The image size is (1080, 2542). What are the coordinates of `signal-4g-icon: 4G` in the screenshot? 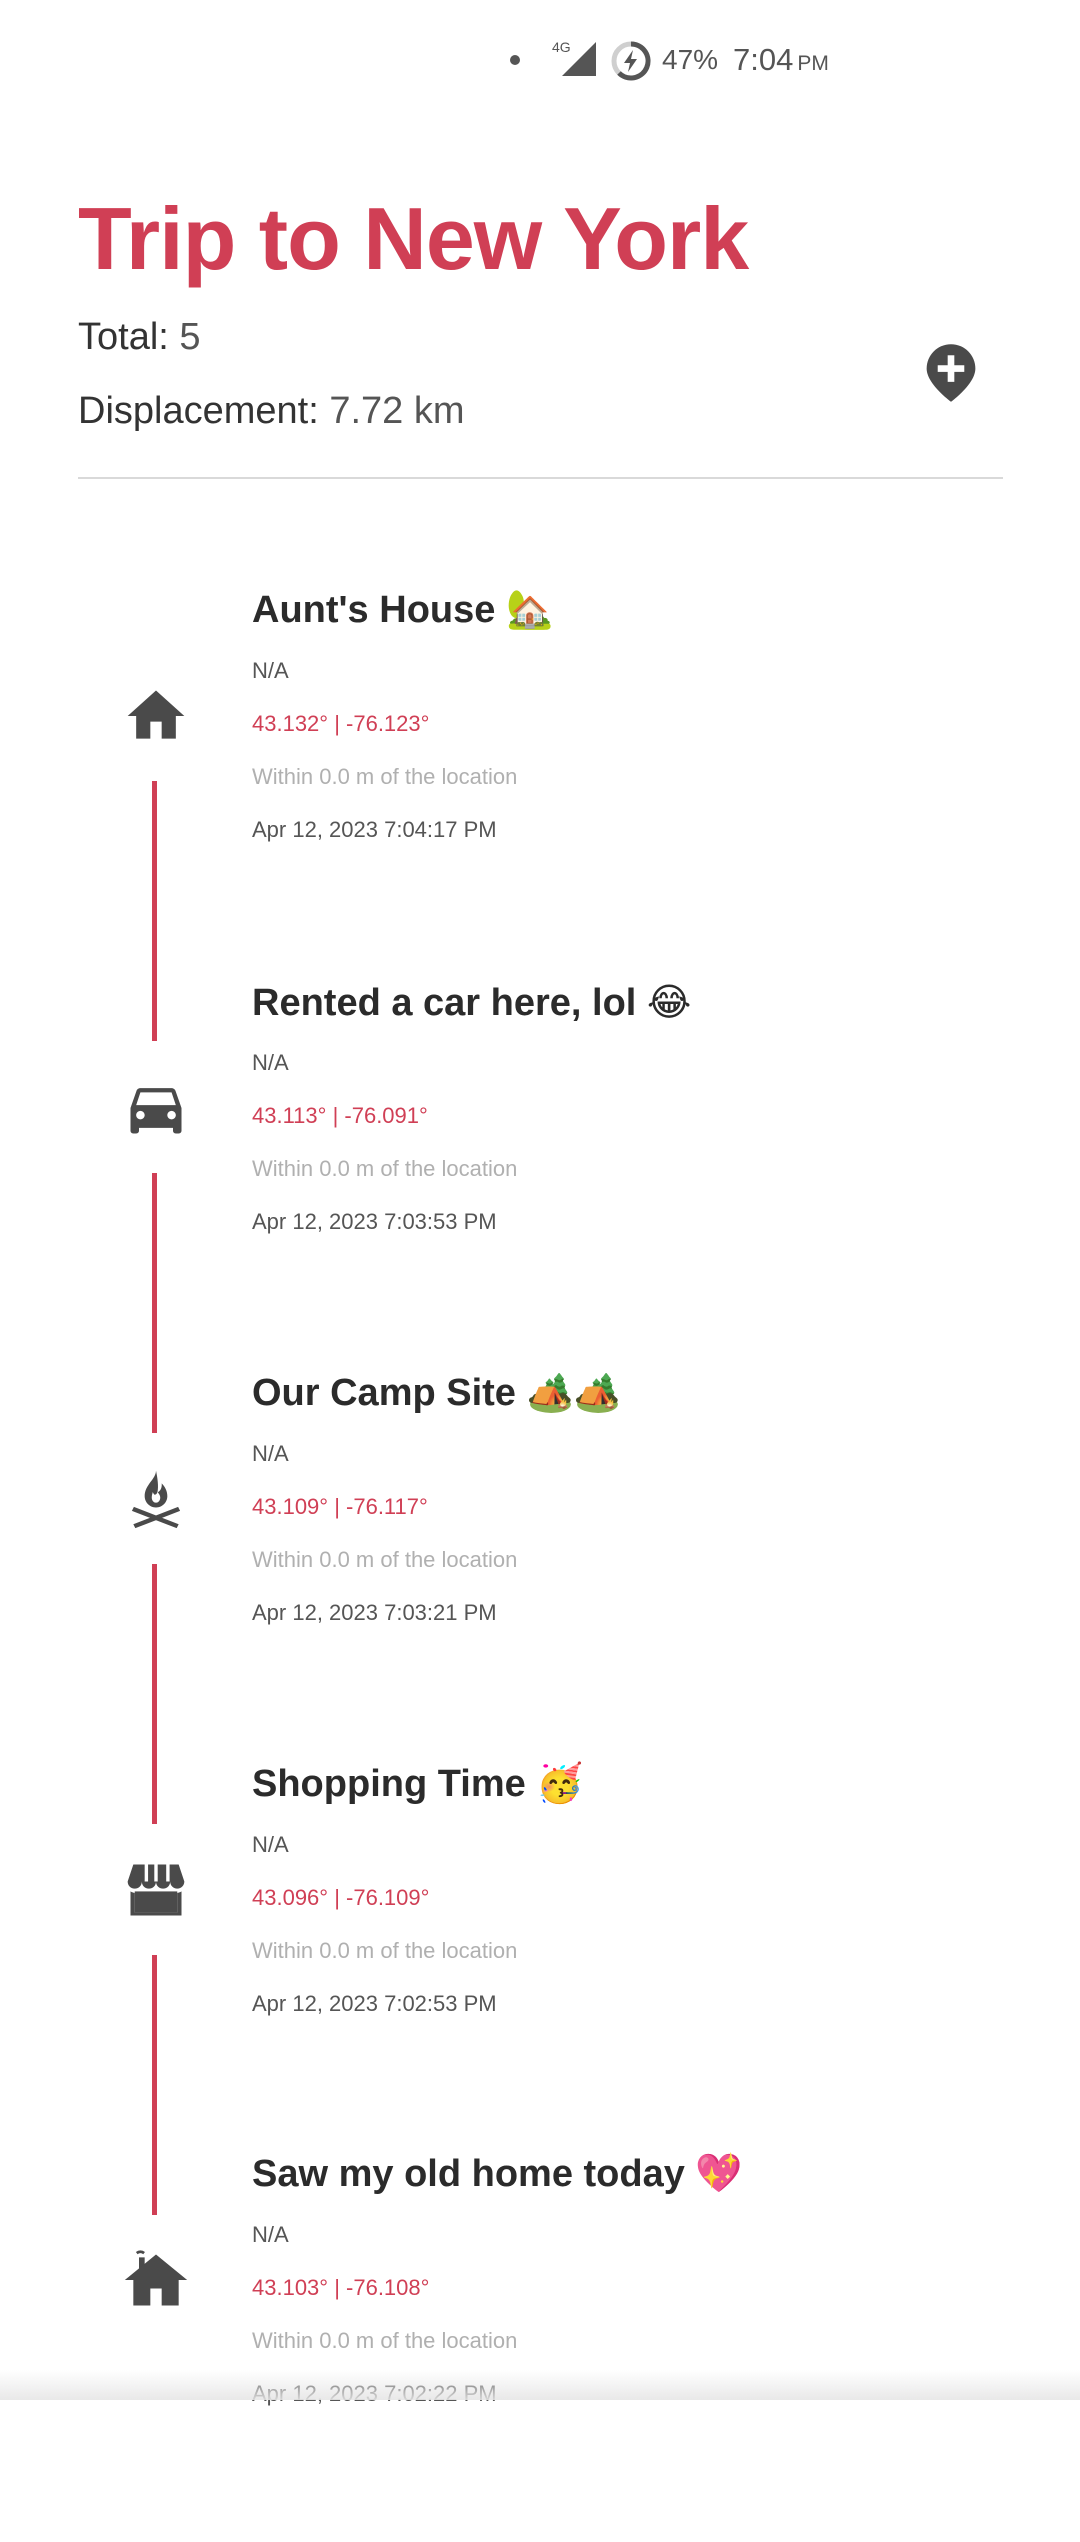 It's located at (574, 57).